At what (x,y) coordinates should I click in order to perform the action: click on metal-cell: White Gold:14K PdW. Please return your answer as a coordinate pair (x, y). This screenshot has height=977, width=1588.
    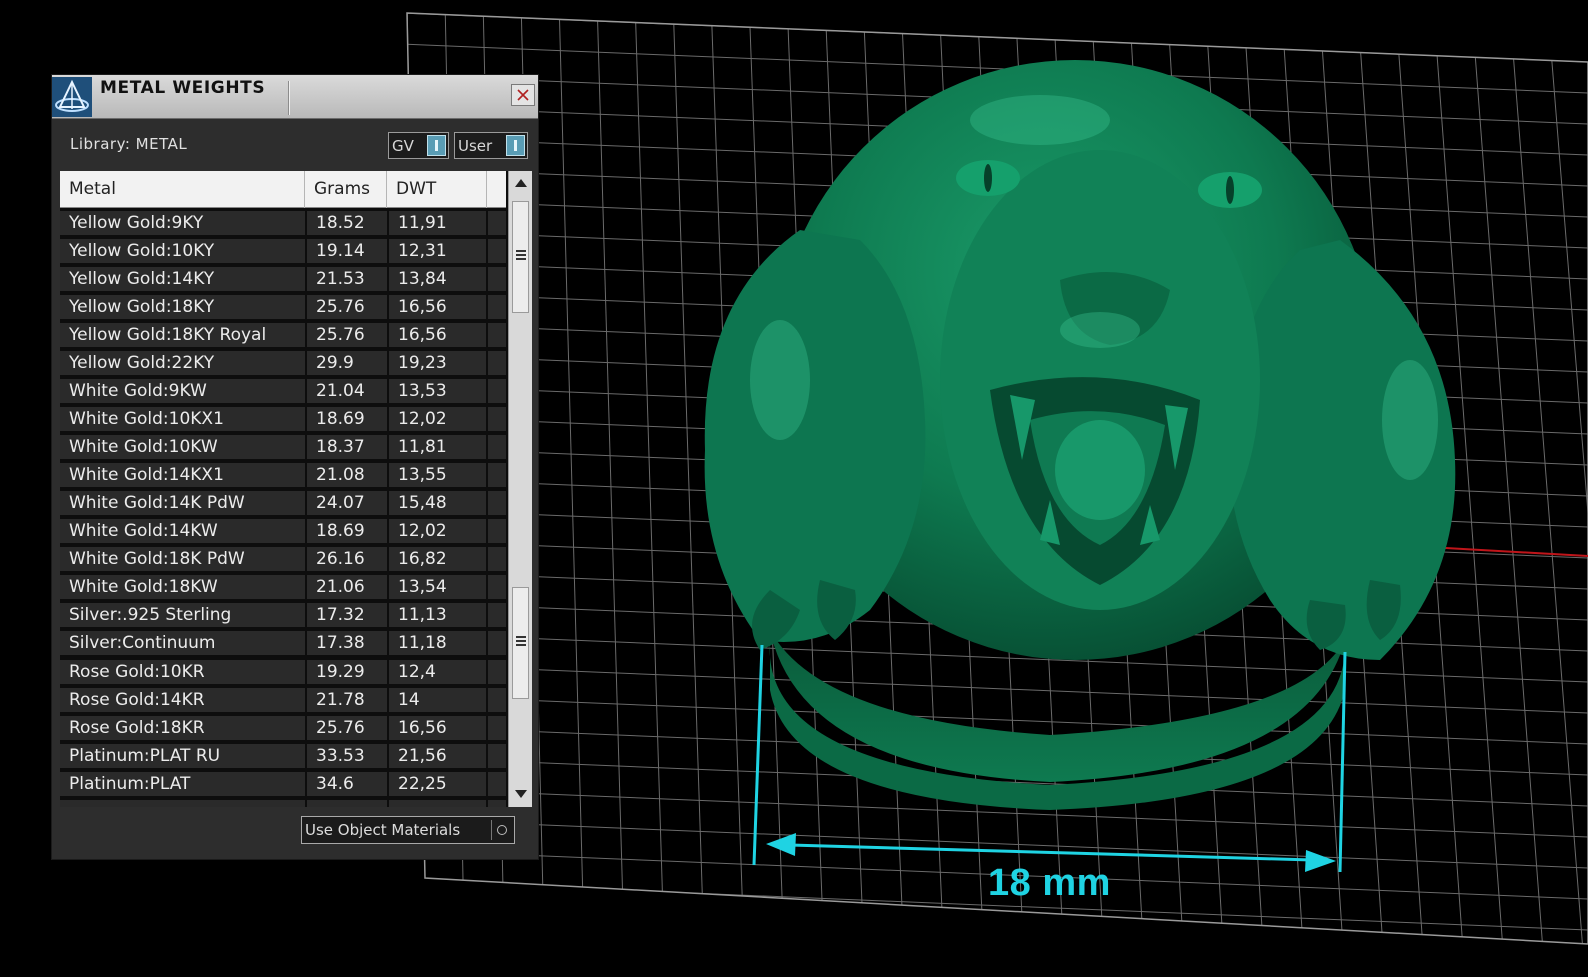
    Looking at the image, I should click on (182, 503).